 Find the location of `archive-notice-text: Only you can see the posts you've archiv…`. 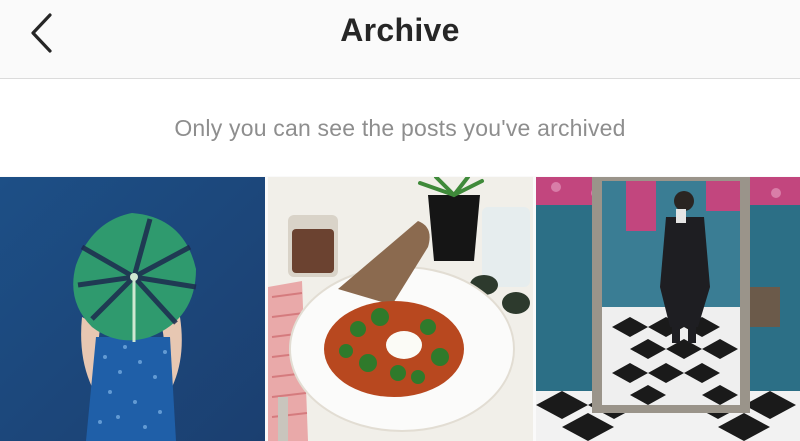

archive-notice-text: Only you can see the posts you've archiv… is located at coordinates (400, 128).